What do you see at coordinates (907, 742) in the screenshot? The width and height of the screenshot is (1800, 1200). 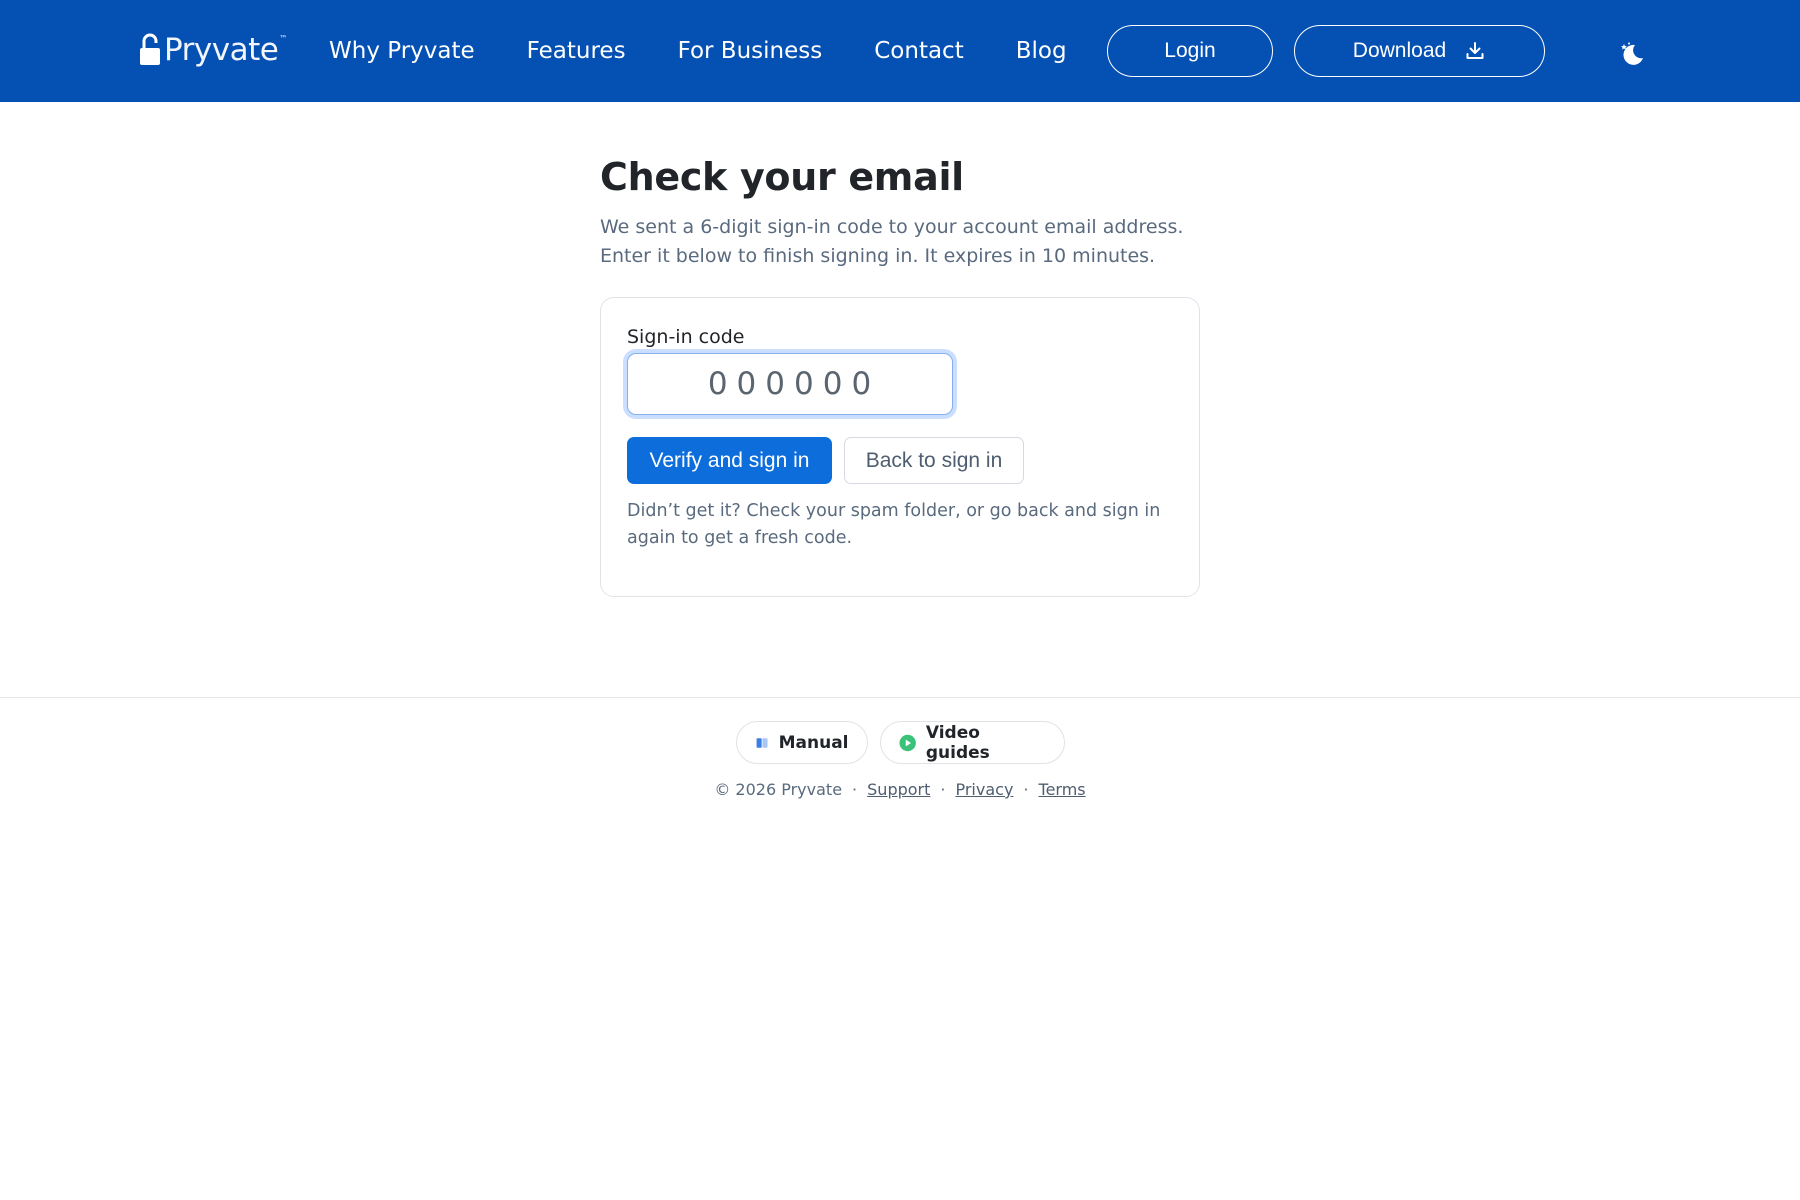 I see `play-circle-icon` at bounding box center [907, 742].